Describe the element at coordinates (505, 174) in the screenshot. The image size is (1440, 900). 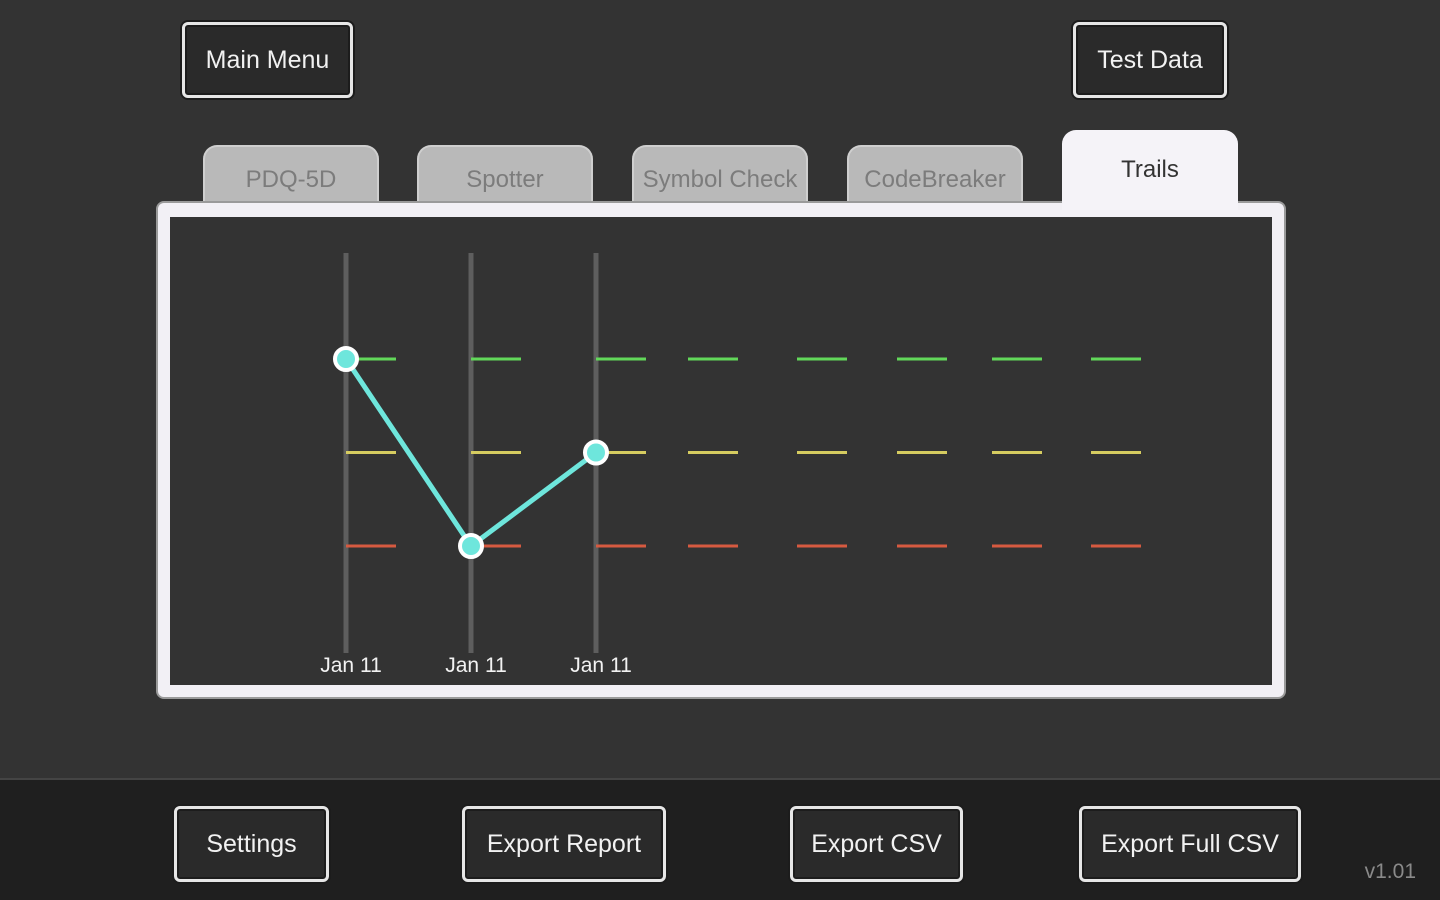
I see `tab-spotter: Spotter` at that location.